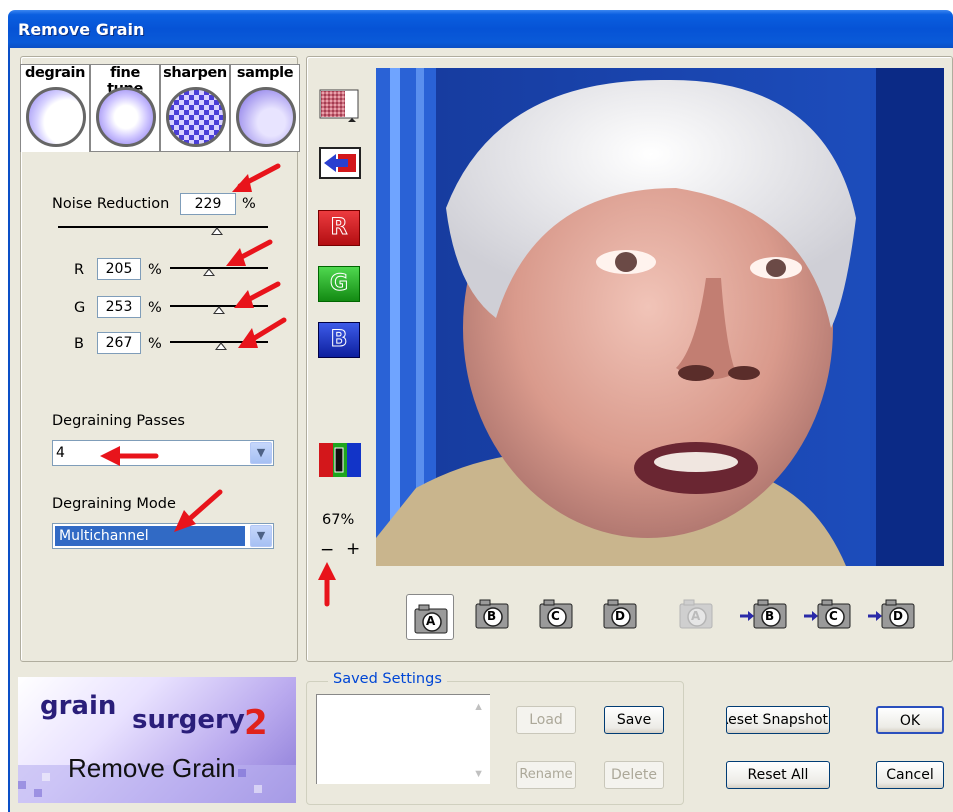 Image resolution: width=953 pixels, height=812 pixels. I want to click on sample-tab-icon, so click(266, 117).